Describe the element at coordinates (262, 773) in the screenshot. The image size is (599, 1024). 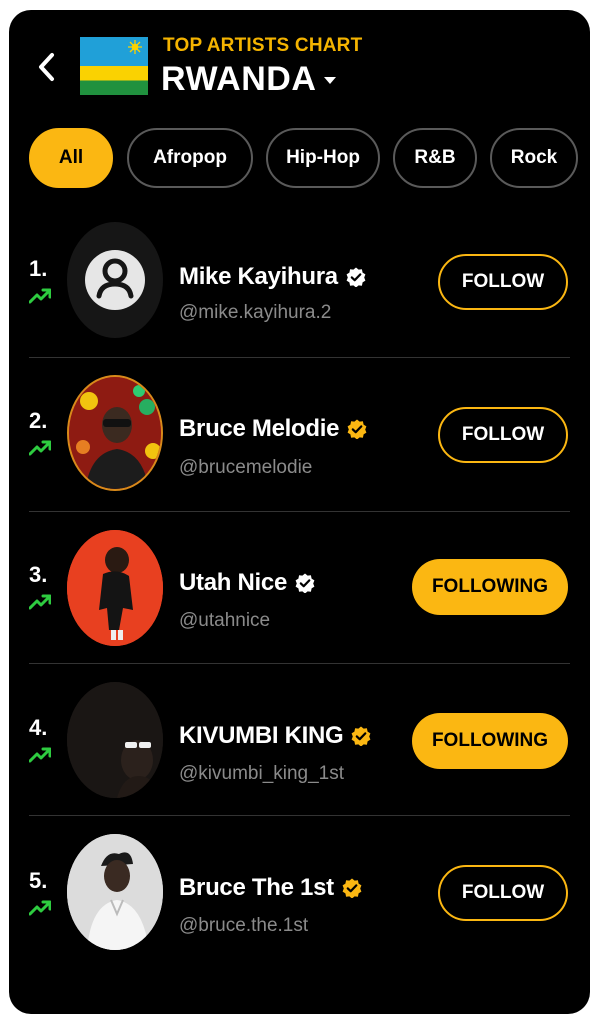
I see `artist-handle: @kivumbi_king_1st` at that location.